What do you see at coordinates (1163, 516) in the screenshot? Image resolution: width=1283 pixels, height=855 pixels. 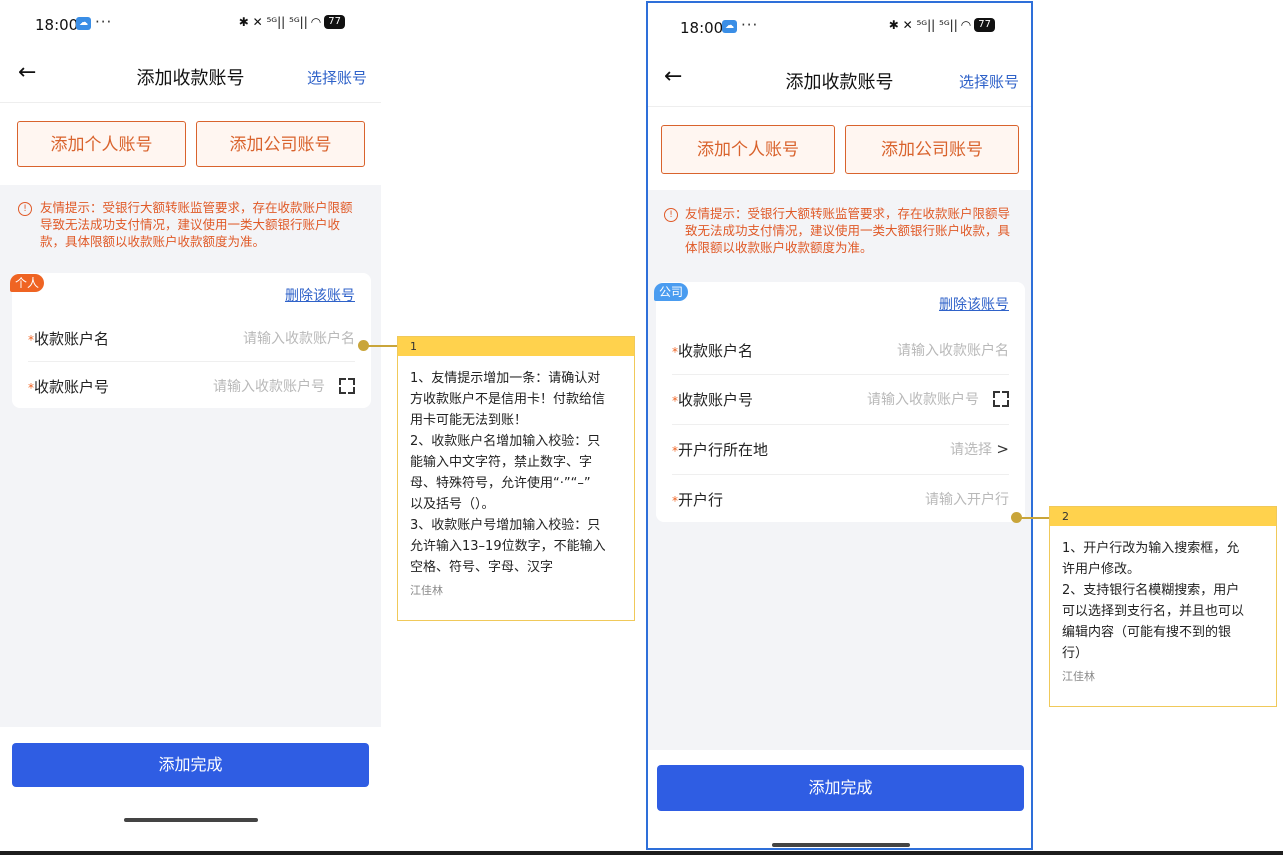 I see `note-number: 2` at bounding box center [1163, 516].